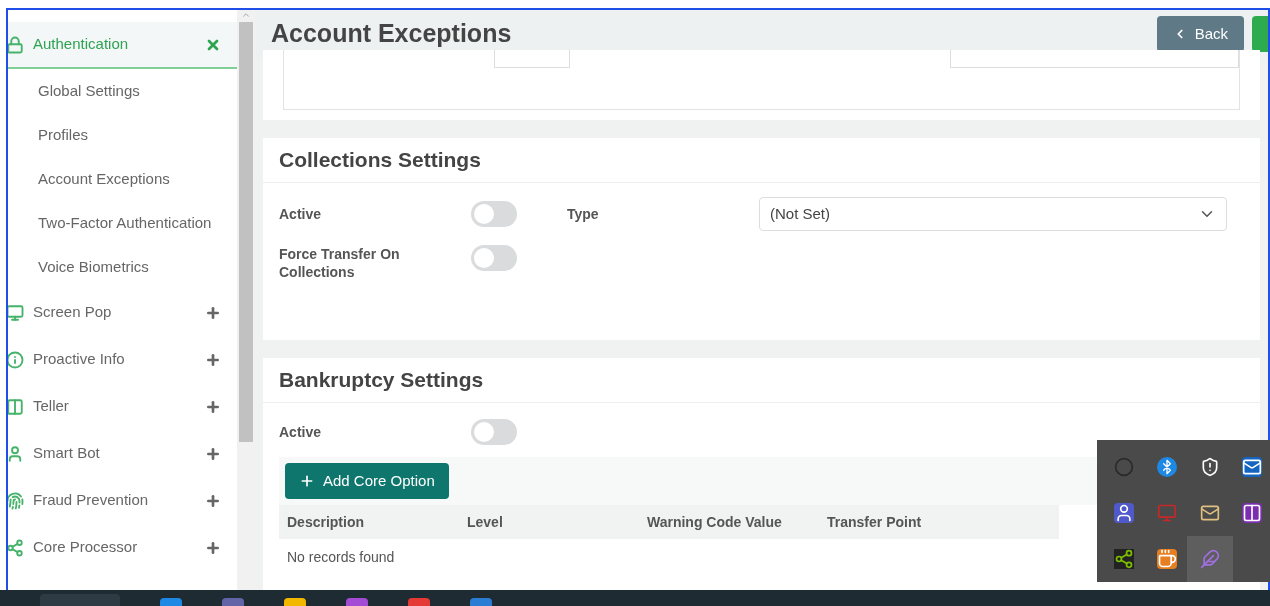 The height and width of the screenshot is (606, 1270). What do you see at coordinates (122, 135) in the screenshot?
I see `submenu-item: Profiles` at bounding box center [122, 135].